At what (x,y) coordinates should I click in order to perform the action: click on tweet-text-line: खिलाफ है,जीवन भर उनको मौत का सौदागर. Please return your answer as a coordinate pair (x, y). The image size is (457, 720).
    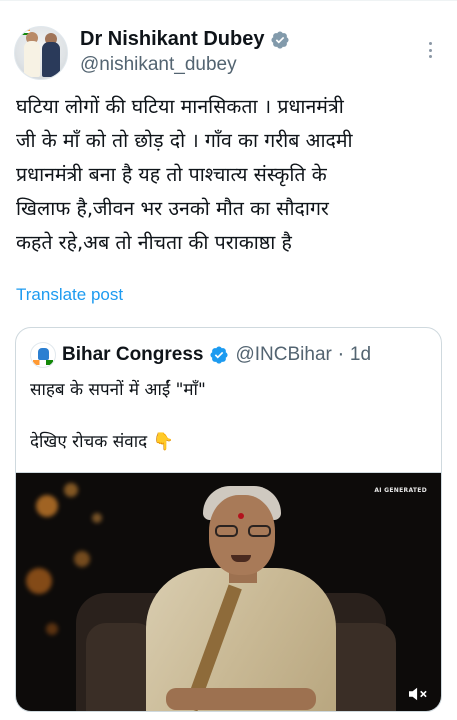
    Looking at the image, I should click on (172, 208).